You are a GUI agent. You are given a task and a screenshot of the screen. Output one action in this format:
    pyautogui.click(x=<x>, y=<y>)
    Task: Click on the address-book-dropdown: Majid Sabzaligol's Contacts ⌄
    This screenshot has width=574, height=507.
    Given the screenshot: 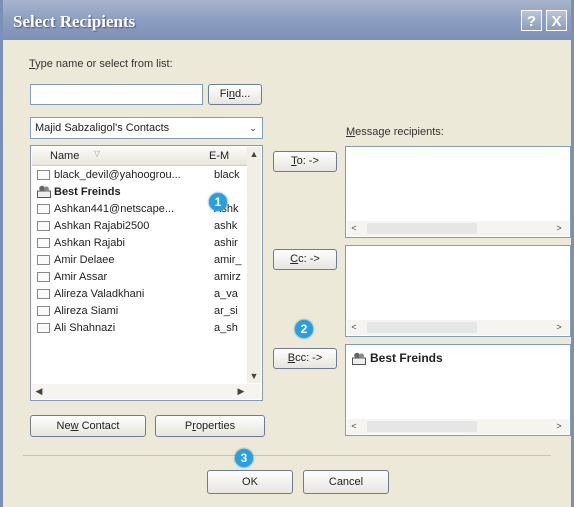 What is the action you would take?
    pyautogui.click(x=146, y=128)
    